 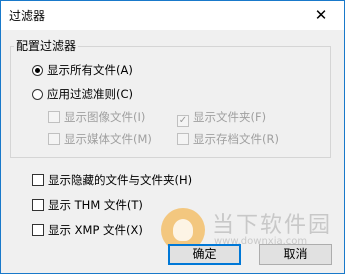 I want to click on show-folders-label: 显示文件夹(F), so click(x=230, y=117).